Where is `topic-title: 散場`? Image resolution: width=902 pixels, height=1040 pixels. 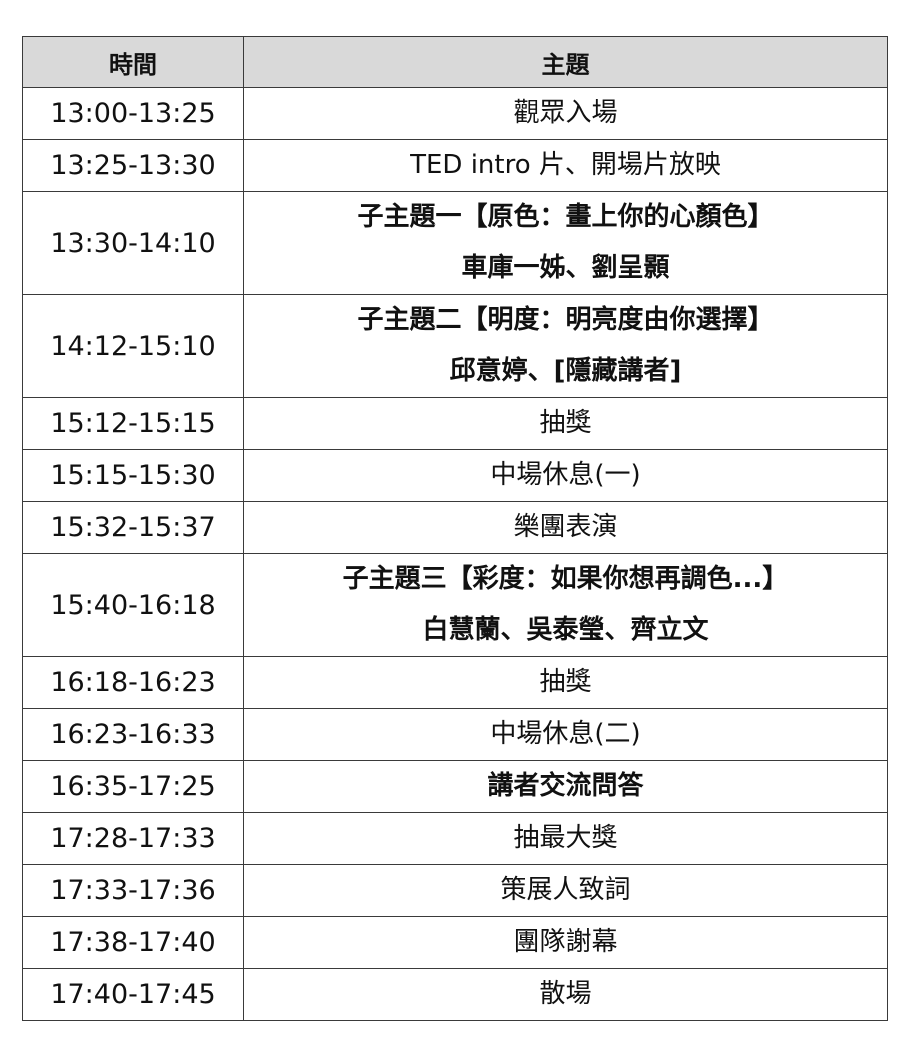 topic-title: 散場 is located at coordinates (565, 994).